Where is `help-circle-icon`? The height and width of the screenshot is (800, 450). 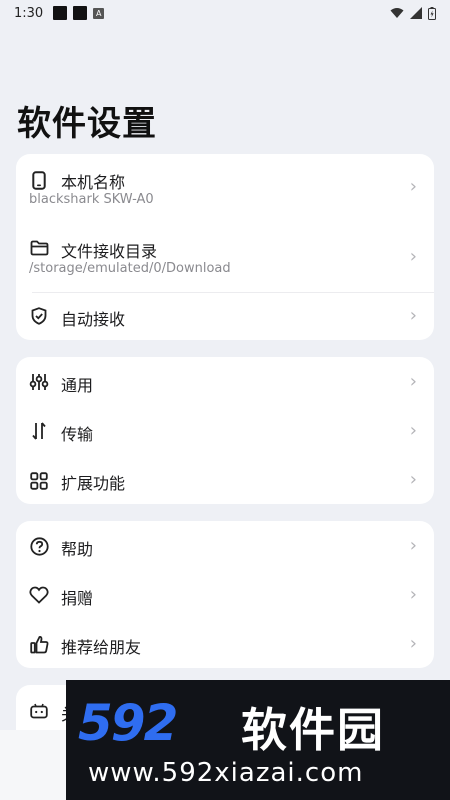 help-circle-icon is located at coordinates (39, 546).